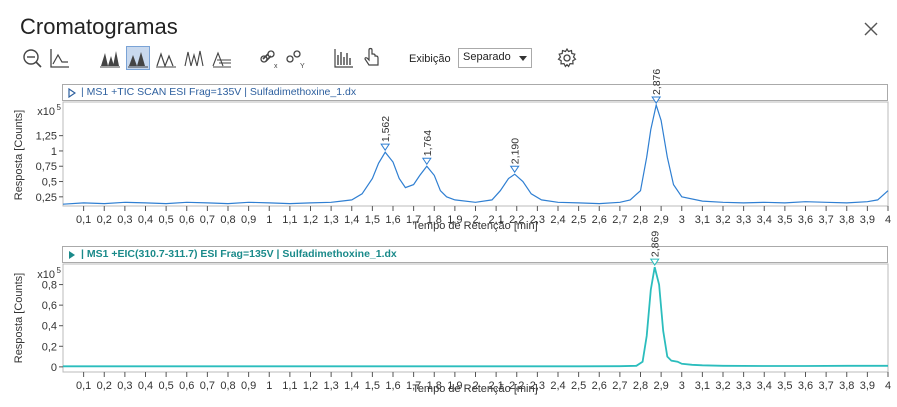 Image resolution: width=897 pixels, height=407 pixels. Describe the element at coordinates (46, 137) in the screenshot. I see `y-tick-label: 1,25` at that location.